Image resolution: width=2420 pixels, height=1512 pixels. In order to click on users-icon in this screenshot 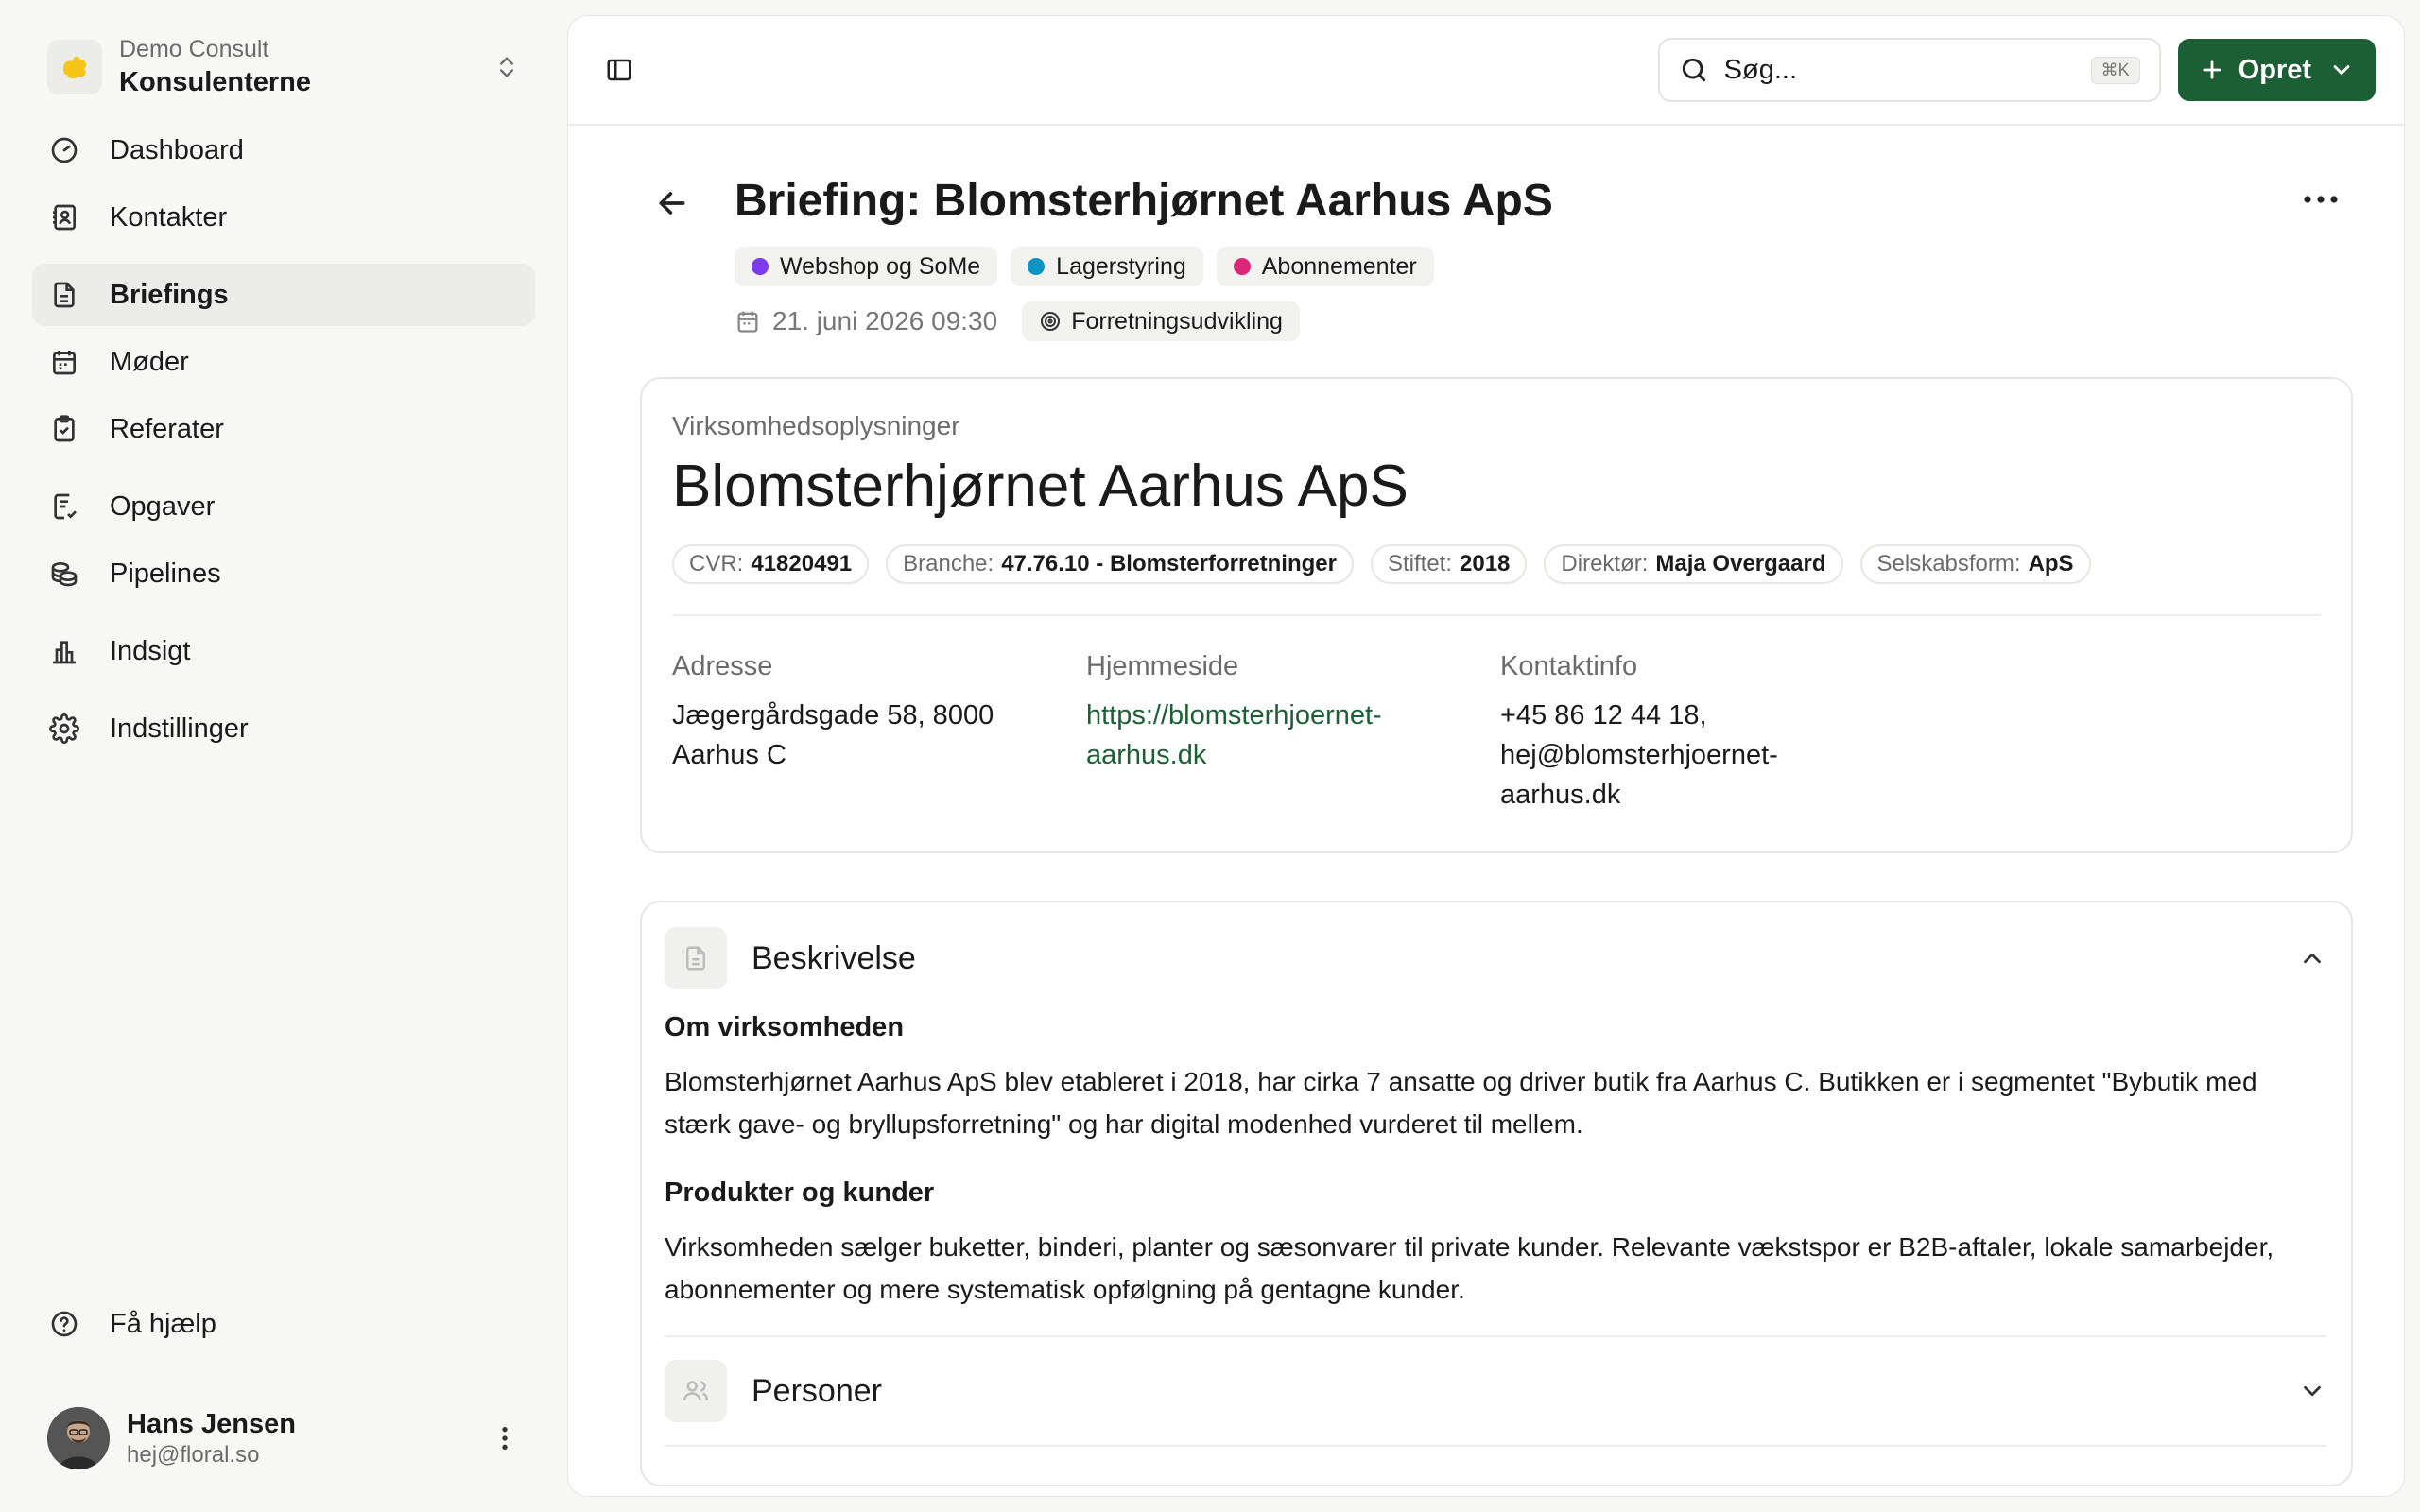, I will do `click(696, 1391)`.